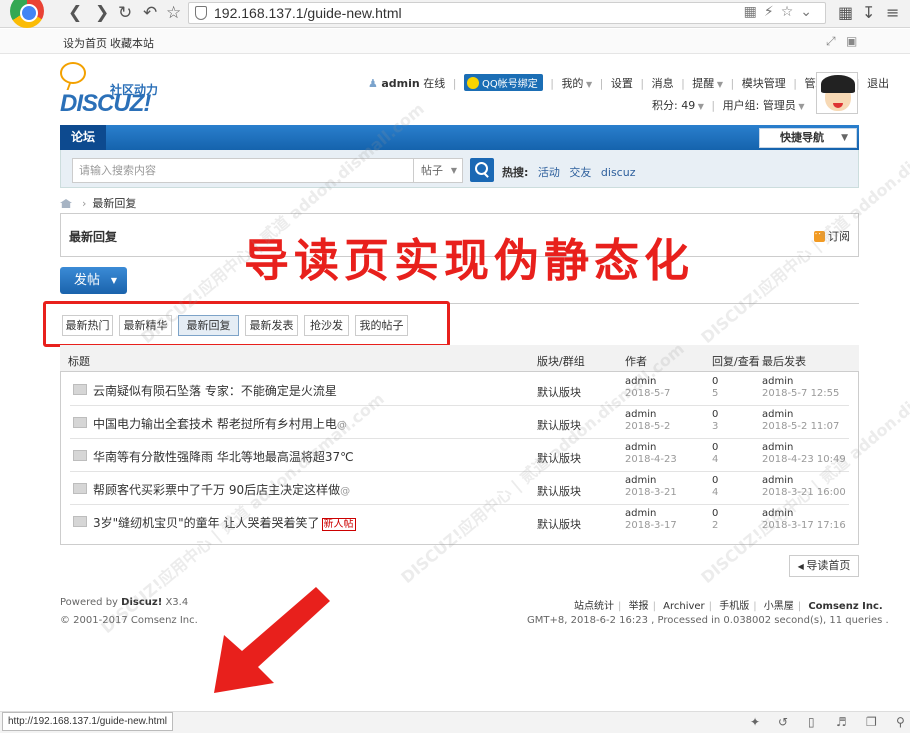 This screenshot has height=733, width=910. Describe the element at coordinates (85, 43) in the screenshot. I see `set-home-link: 设为首页` at that location.